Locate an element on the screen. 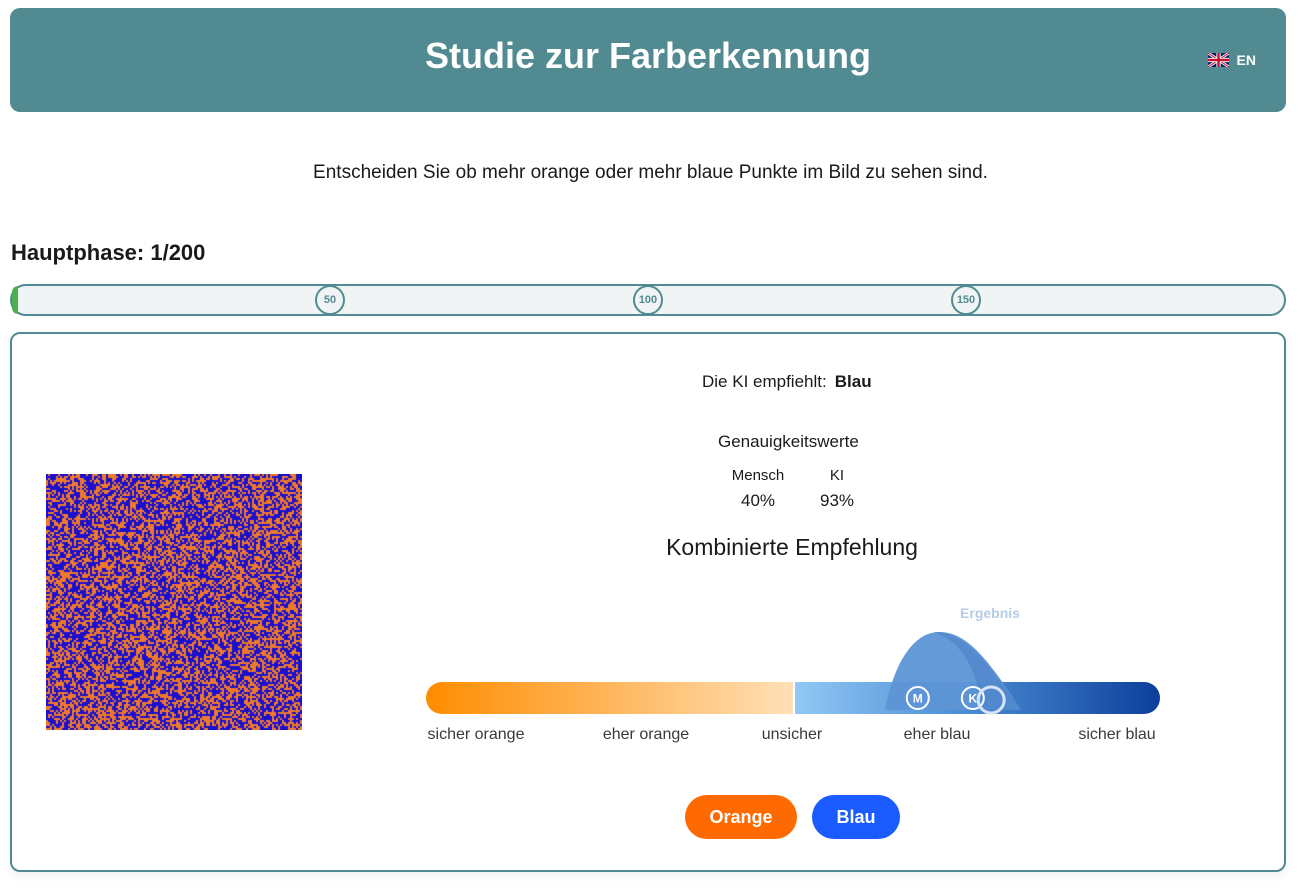  accuracy-human-label: Mensch is located at coordinates (758, 475).